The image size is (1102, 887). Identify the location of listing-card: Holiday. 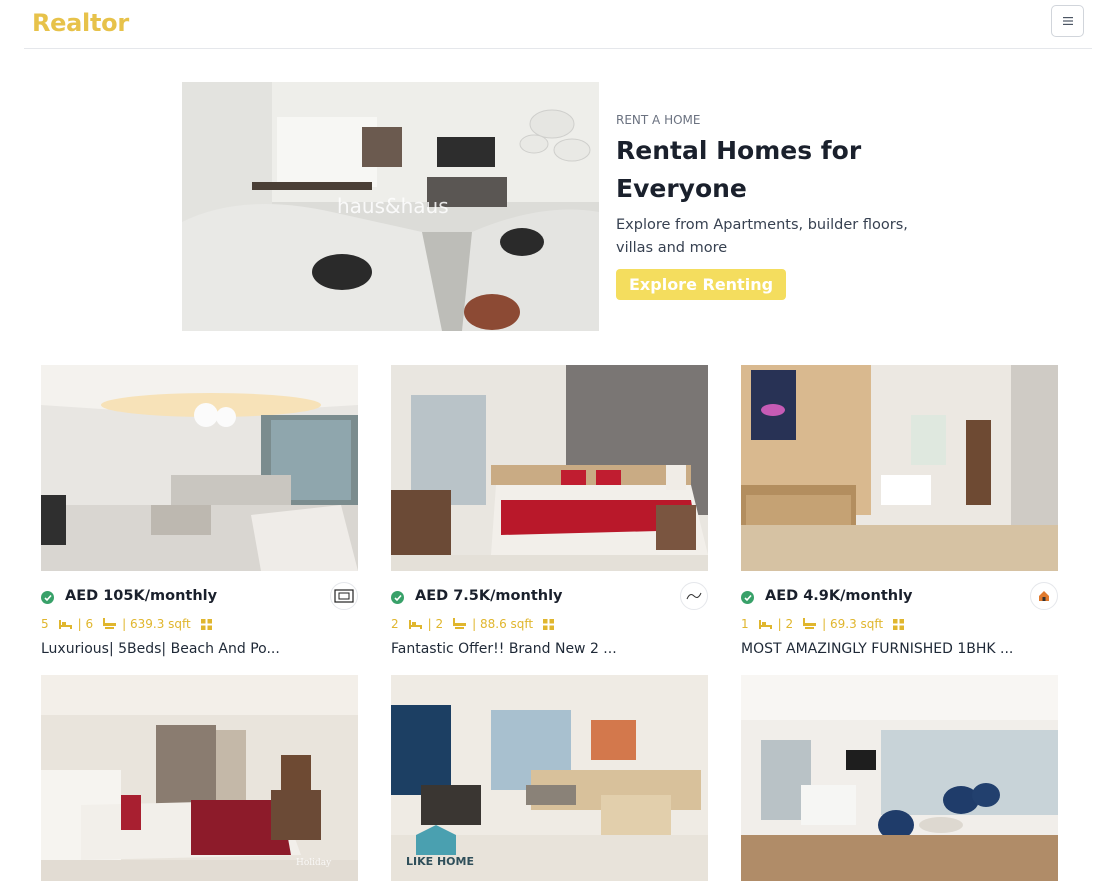
(199, 778).